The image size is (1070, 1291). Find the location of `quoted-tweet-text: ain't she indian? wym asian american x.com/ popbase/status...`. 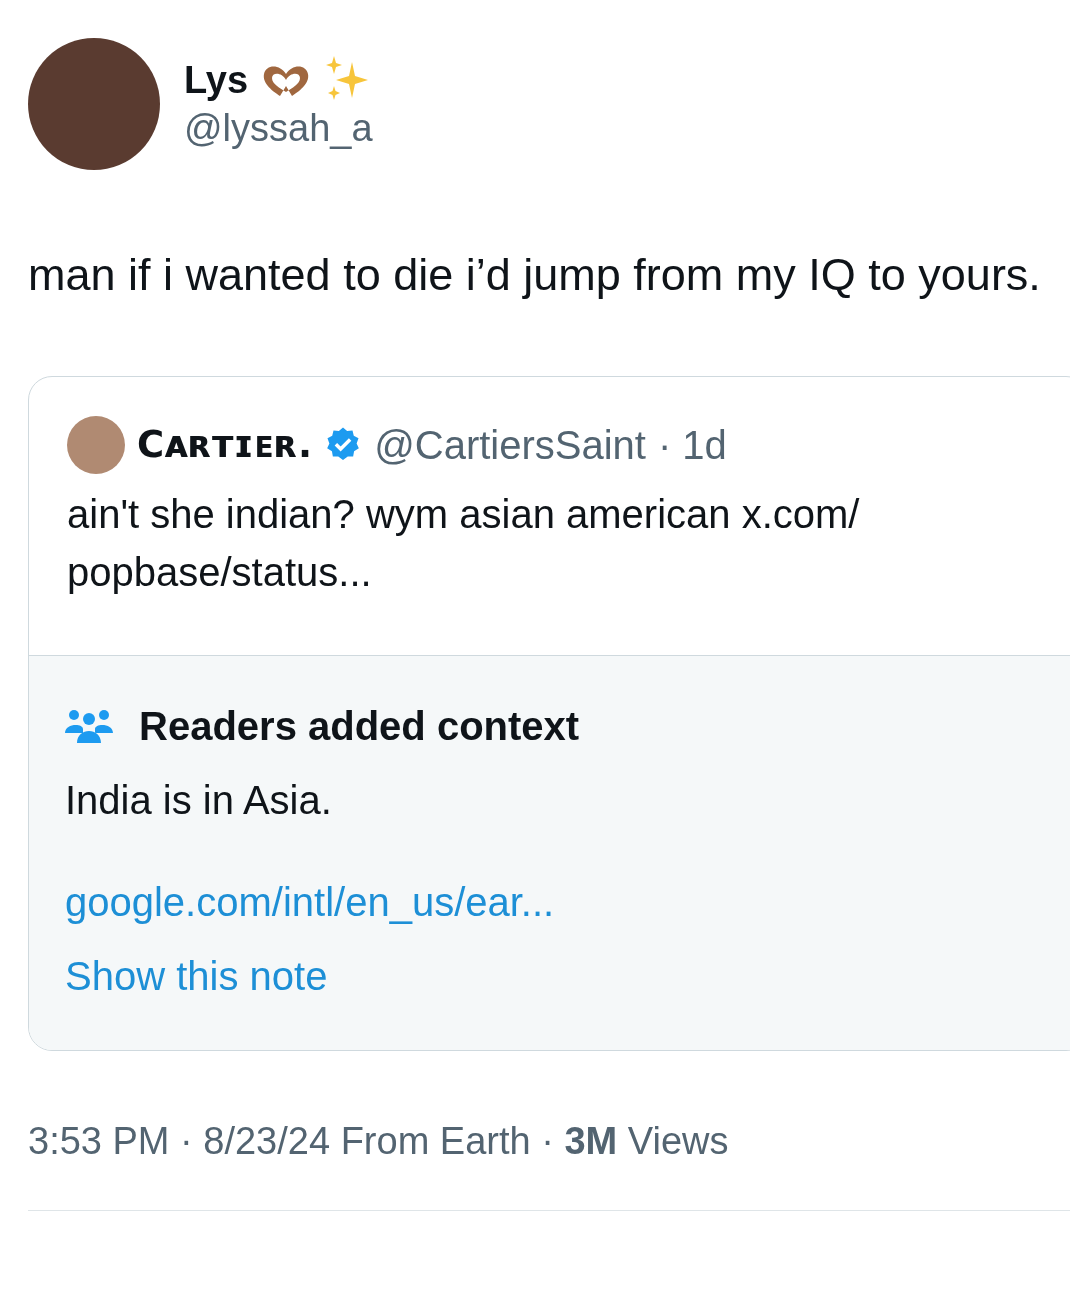

quoted-tweet-text: ain't she indian? wym asian american x.com/ popbase/status... is located at coordinates (464, 543).